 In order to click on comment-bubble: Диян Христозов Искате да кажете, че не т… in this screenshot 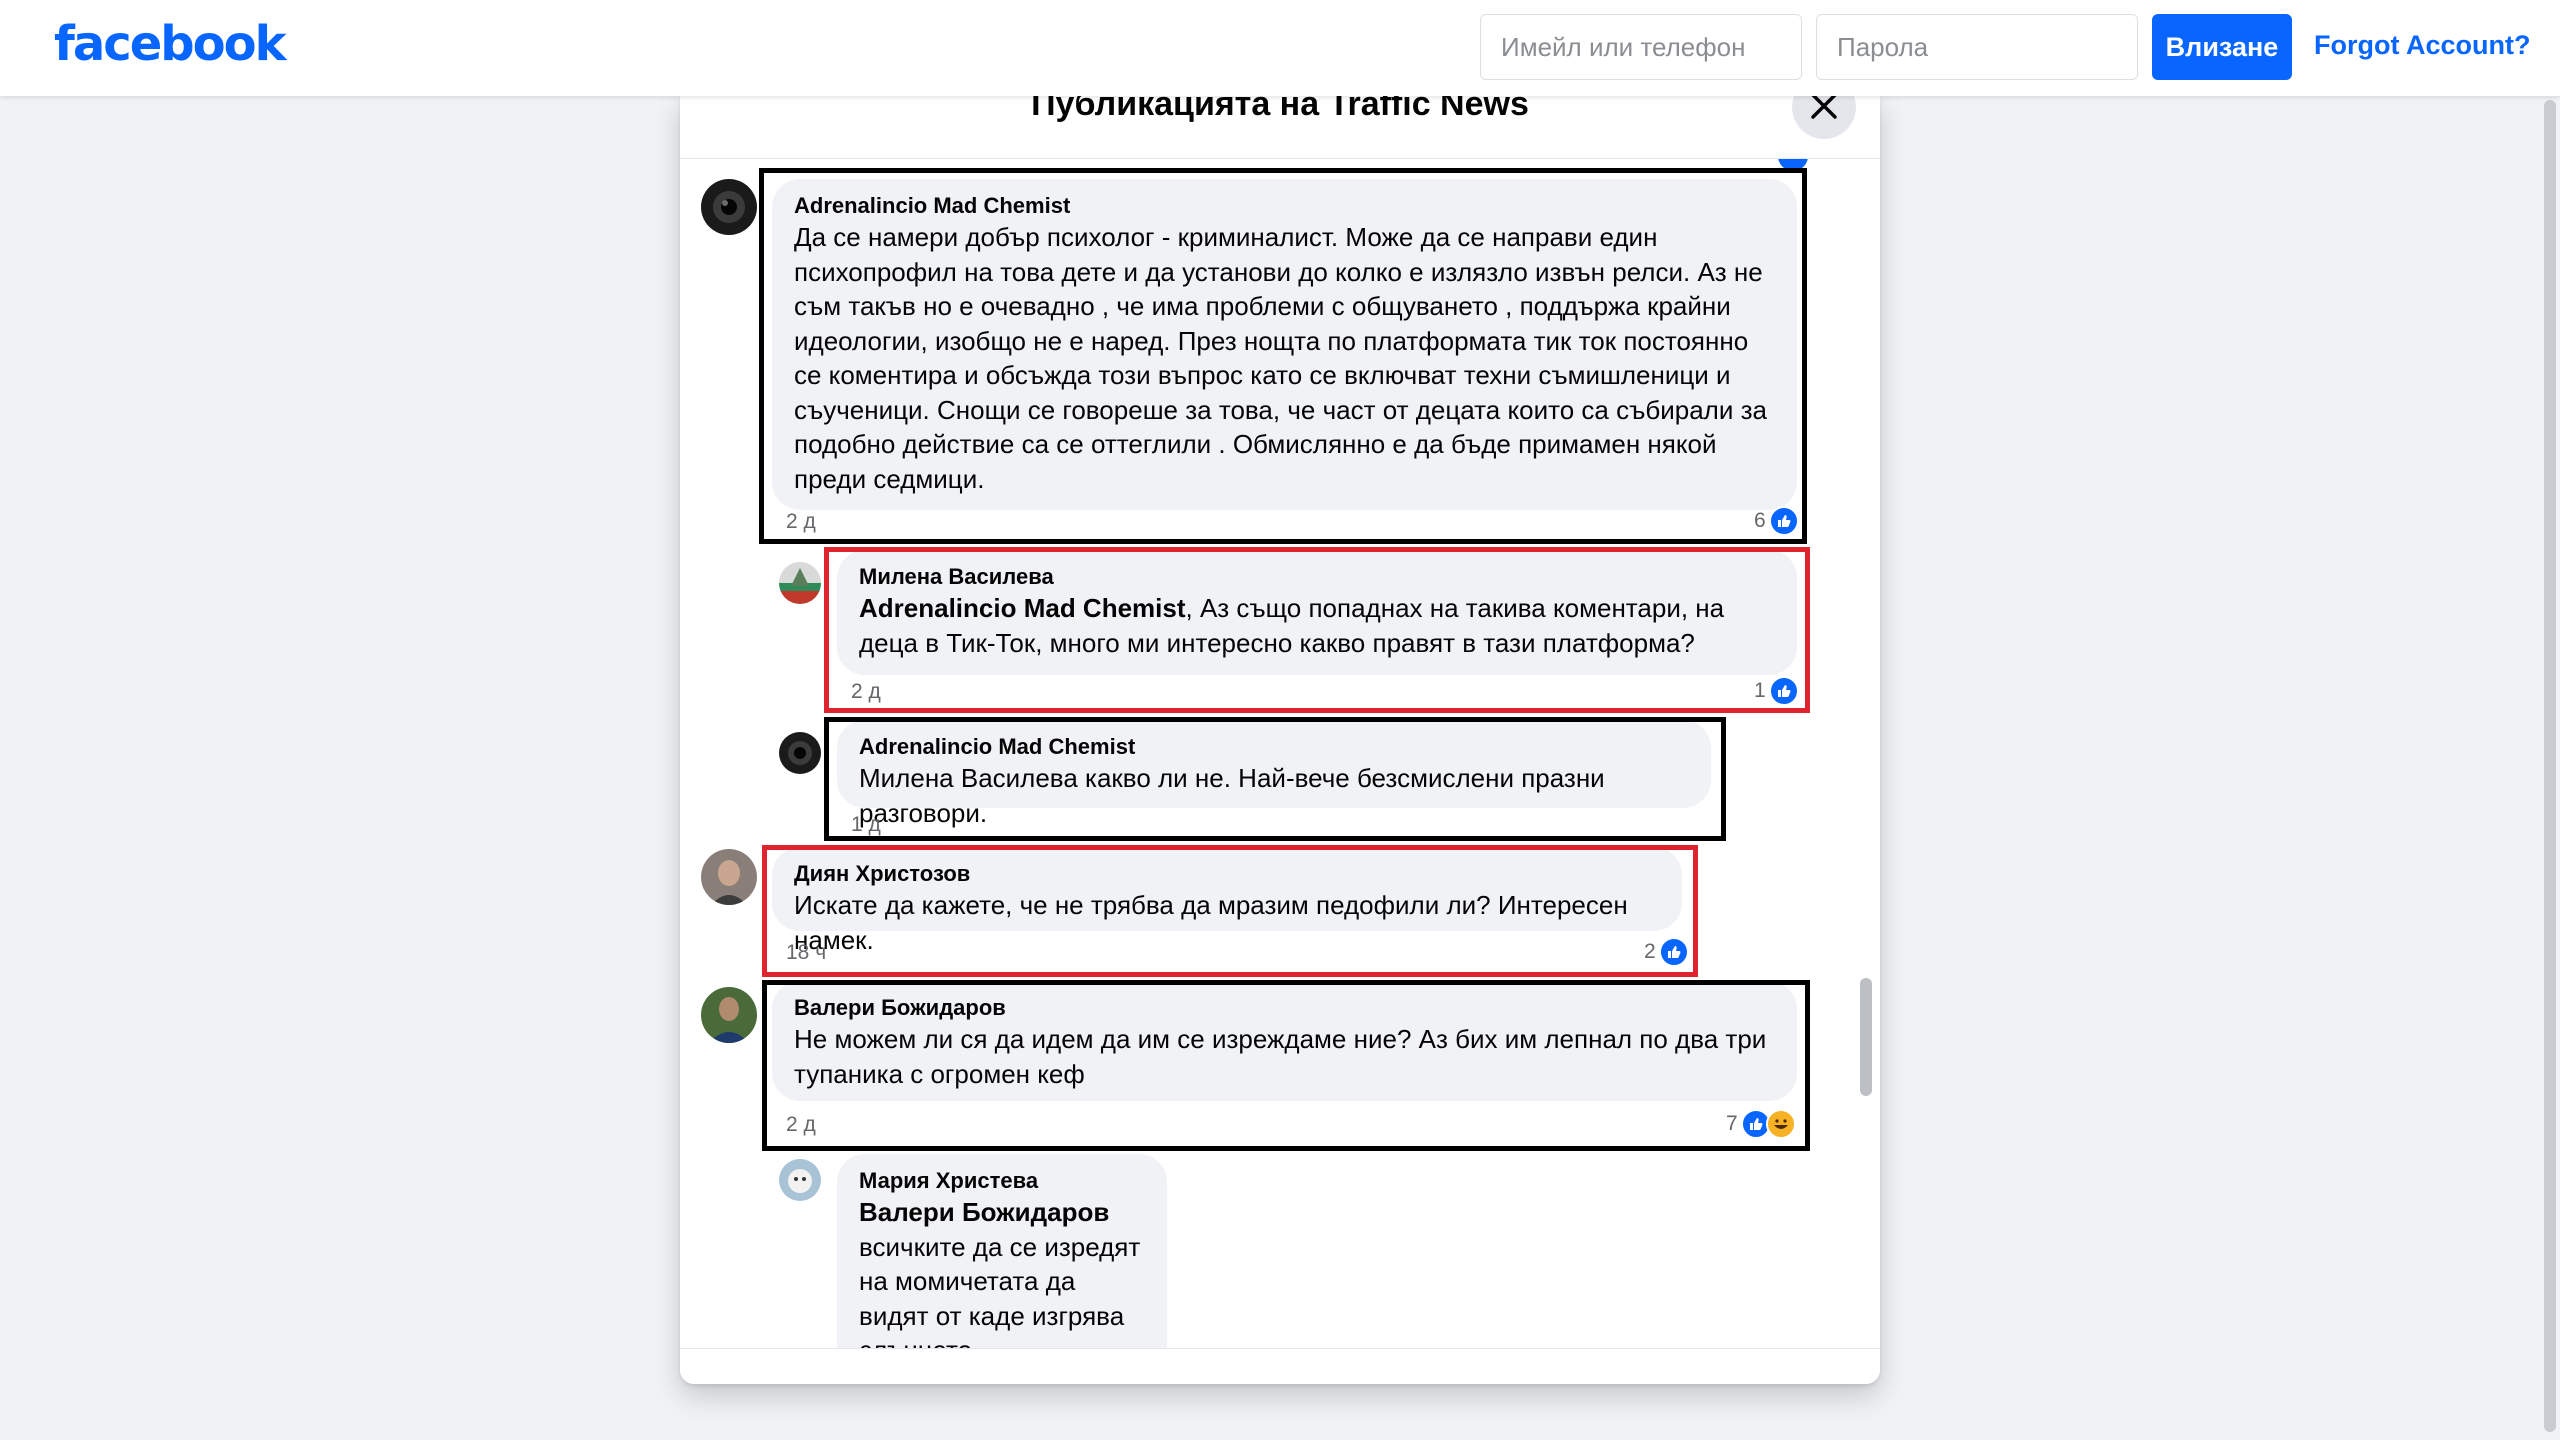, I will do `click(1227, 901)`.